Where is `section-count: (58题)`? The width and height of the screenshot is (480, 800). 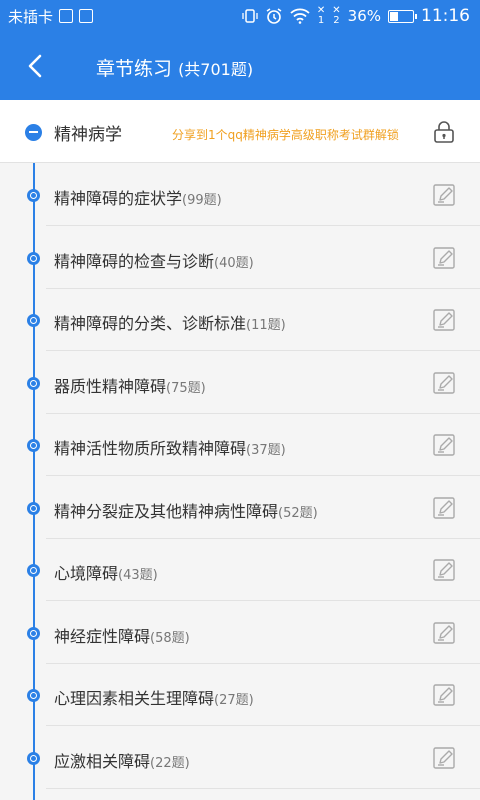
section-count: (58题) is located at coordinates (170, 638).